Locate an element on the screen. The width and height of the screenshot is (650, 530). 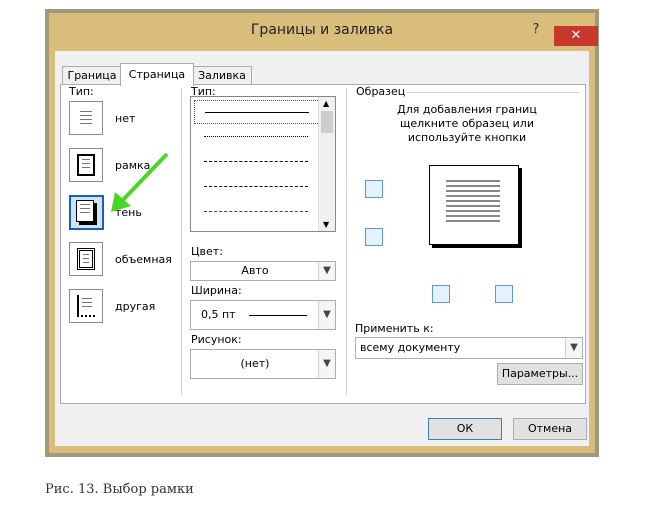
annotation-arrow-icon is located at coordinates (140, 182).